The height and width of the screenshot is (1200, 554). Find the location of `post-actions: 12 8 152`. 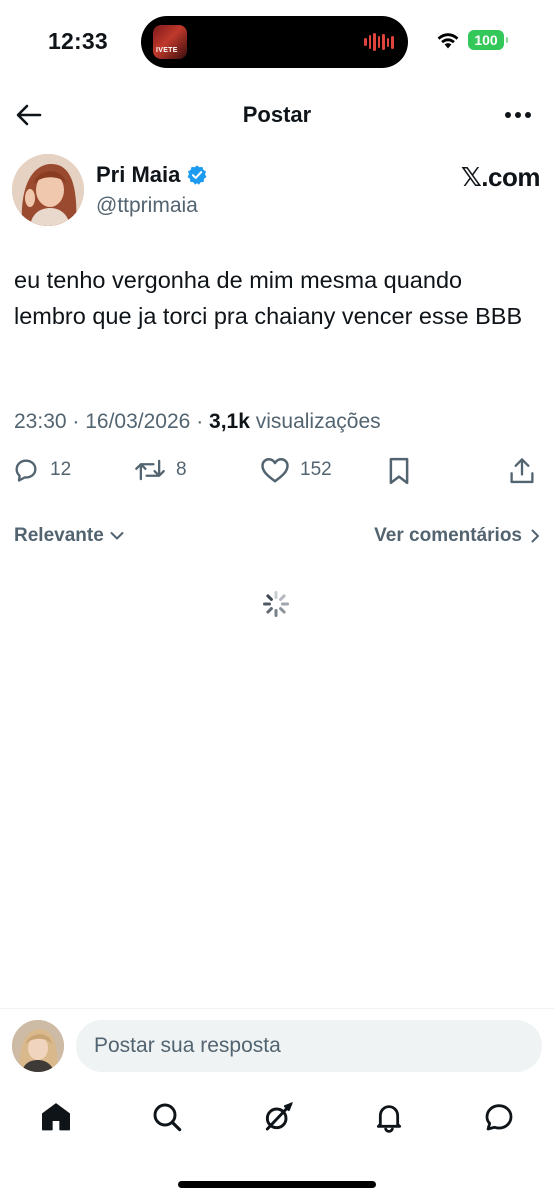

post-actions: 12 8 152 is located at coordinates (277, 476).